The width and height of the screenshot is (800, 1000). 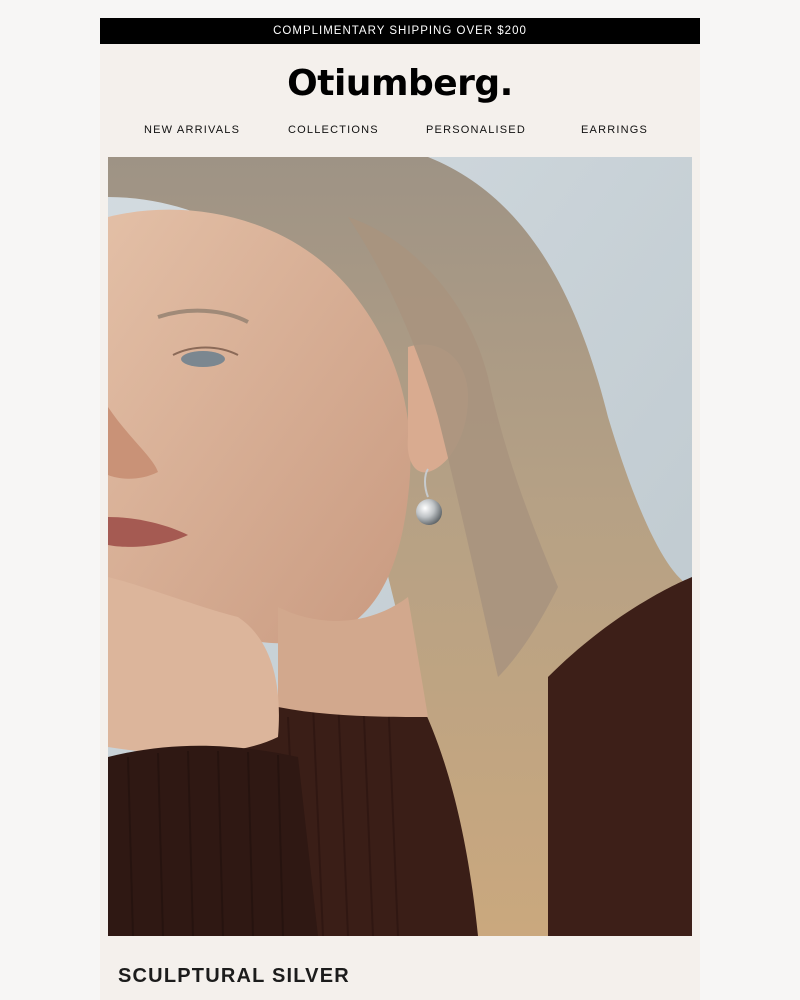 I want to click on nav-item-new-arrivals: NEW ARRIVALS, so click(x=192, y=130).